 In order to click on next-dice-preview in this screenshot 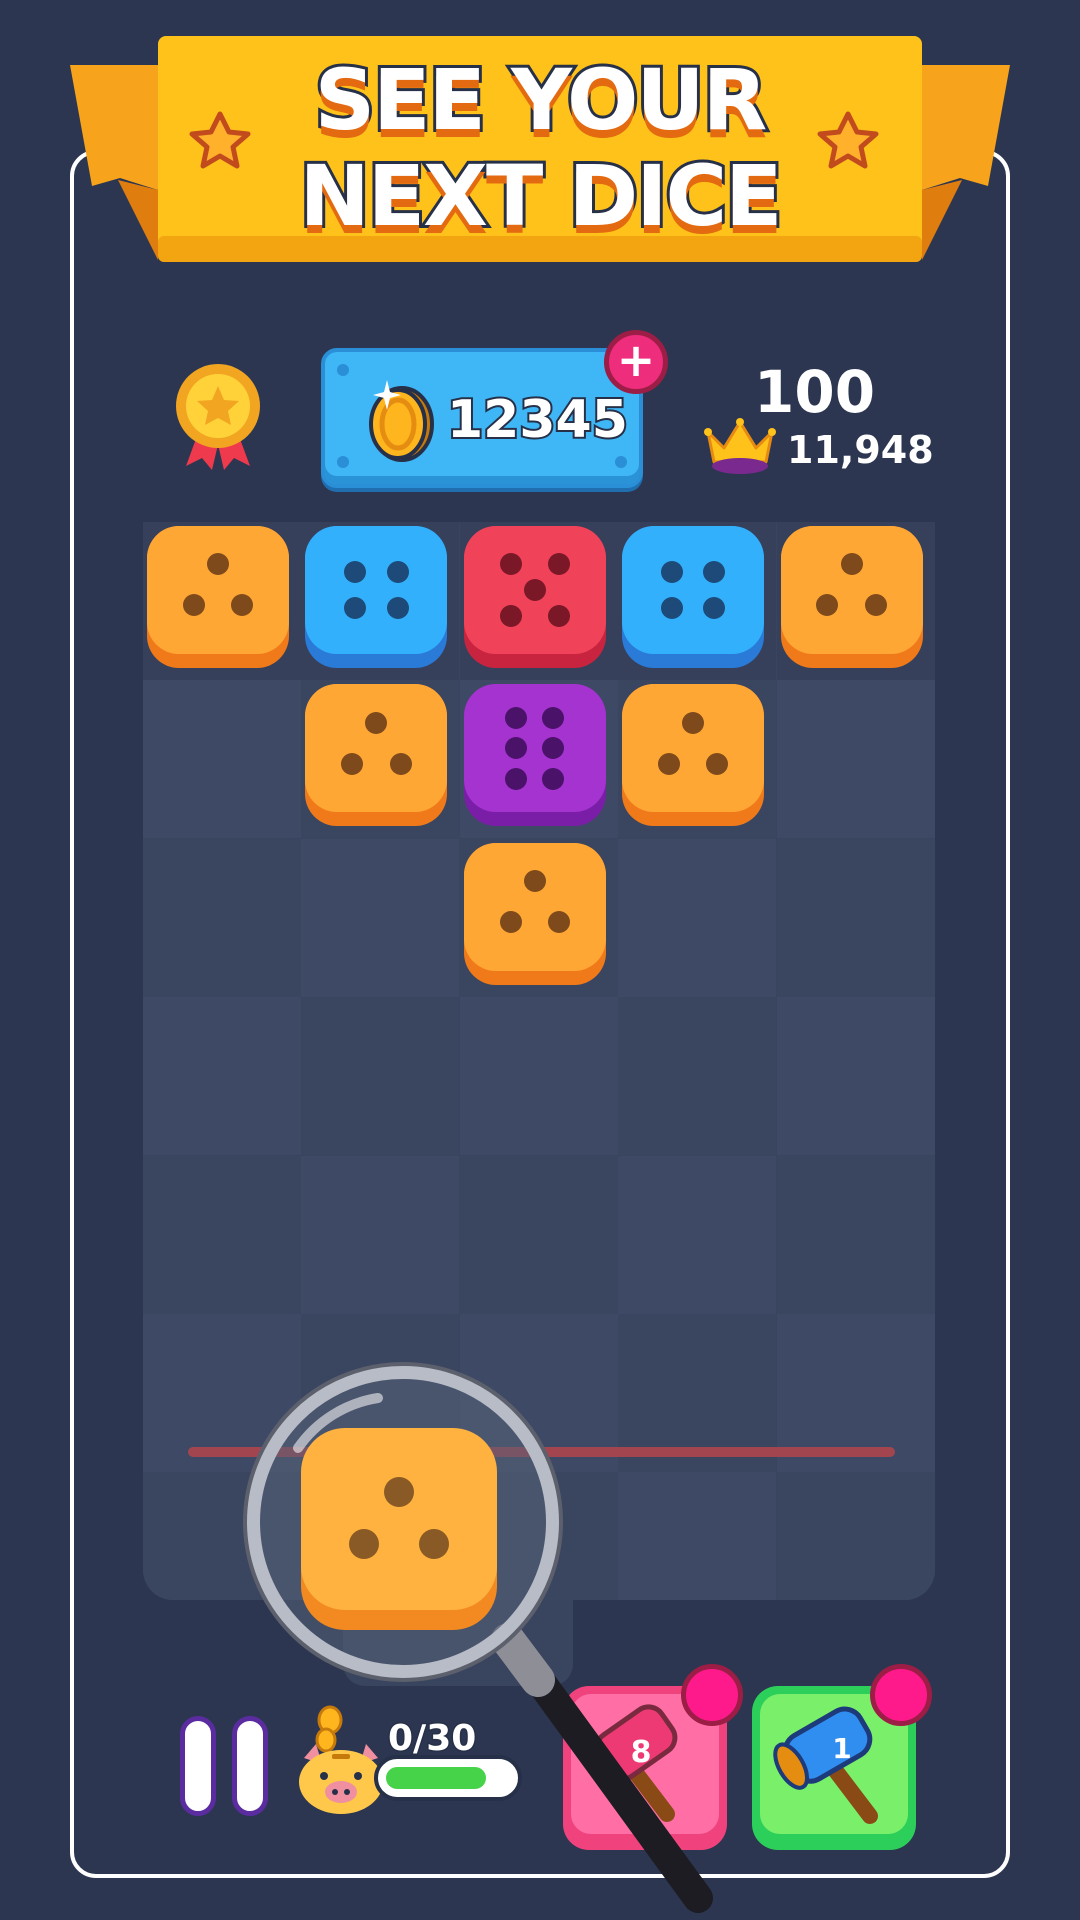, I will do `click(399, 1529)`.